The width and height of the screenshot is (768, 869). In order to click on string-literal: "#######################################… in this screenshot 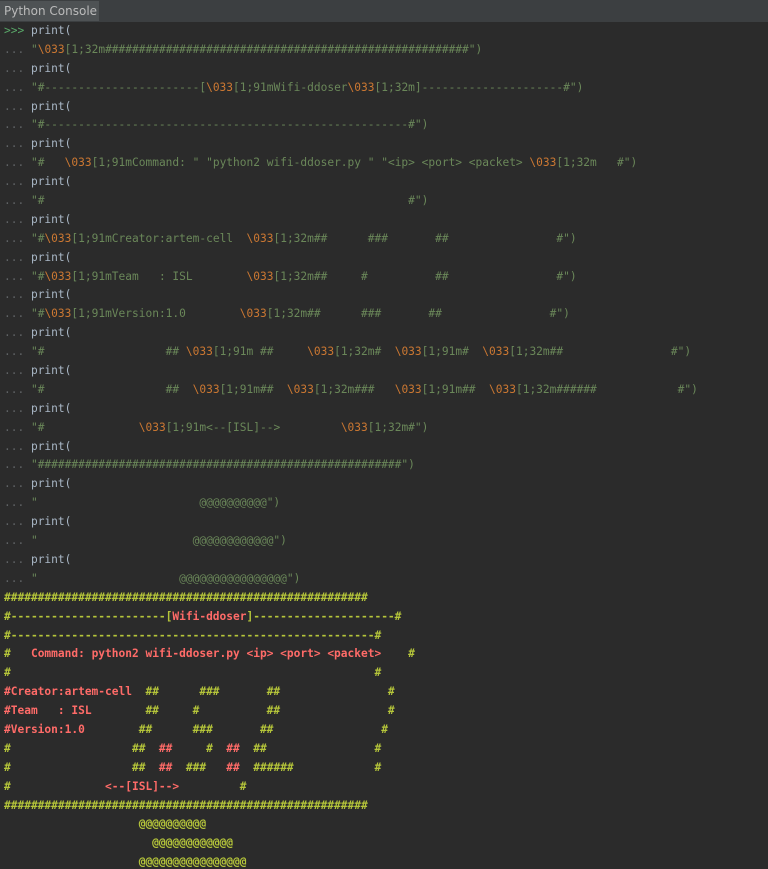, I will do `click(222, 465)`.